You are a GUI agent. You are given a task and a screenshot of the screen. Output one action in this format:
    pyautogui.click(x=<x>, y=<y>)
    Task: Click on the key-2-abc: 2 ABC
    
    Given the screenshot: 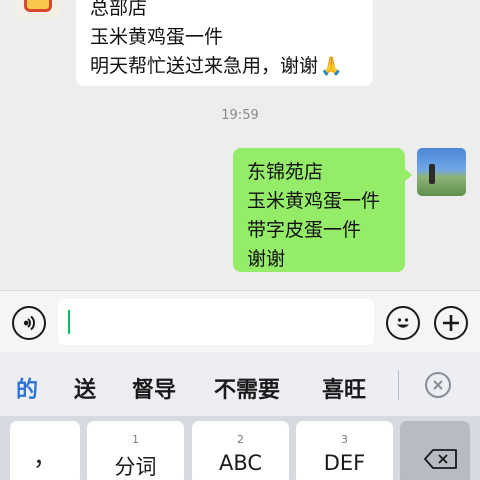 What is the action you would take?
    pyautogui.click(x=240, y=450)
    